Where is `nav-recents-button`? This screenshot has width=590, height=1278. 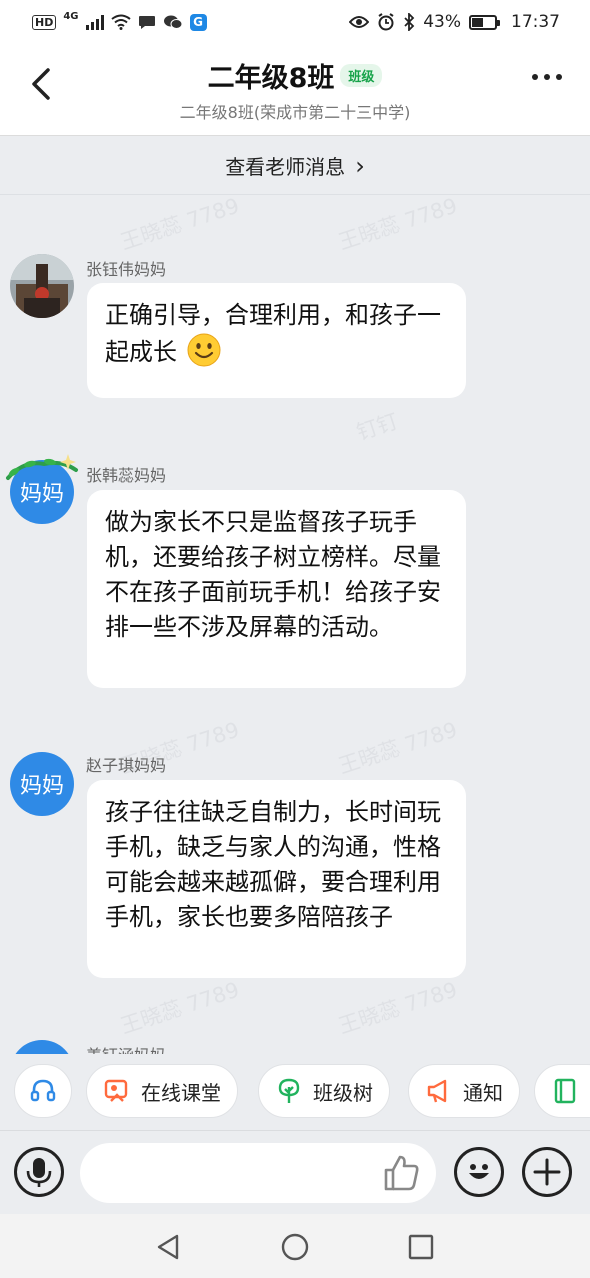
nav-recents-button is located at coordinates (421, 1247).